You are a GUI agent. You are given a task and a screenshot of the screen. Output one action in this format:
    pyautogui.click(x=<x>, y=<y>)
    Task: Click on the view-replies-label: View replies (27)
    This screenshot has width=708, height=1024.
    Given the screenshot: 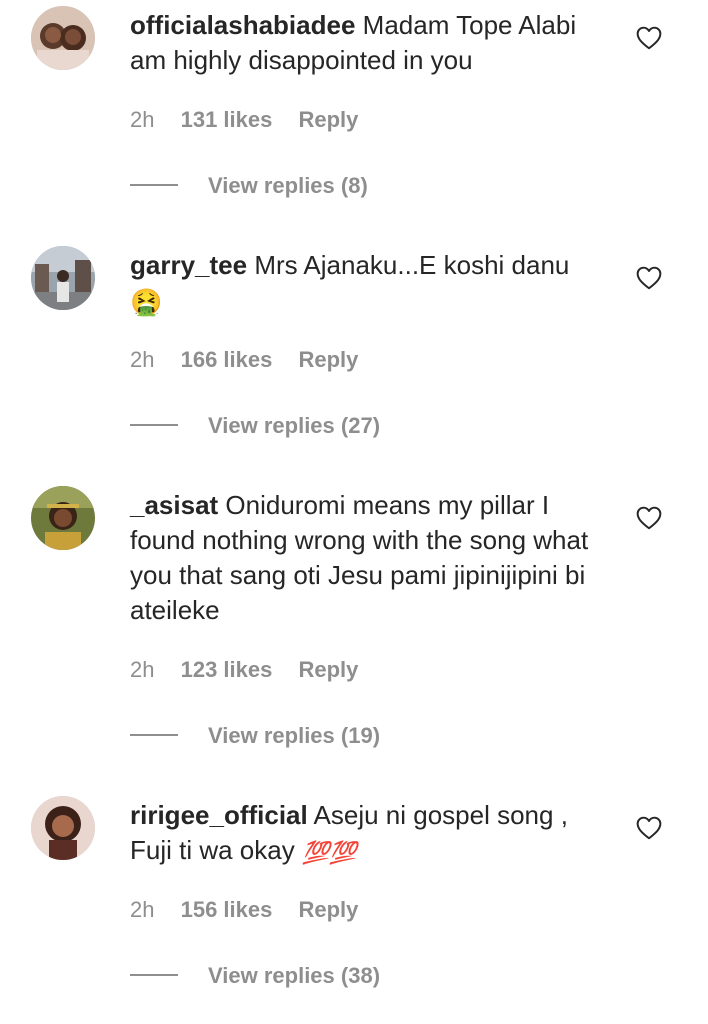 What is the action you would take?
    pyautogui.click(x=294, y=425)
    